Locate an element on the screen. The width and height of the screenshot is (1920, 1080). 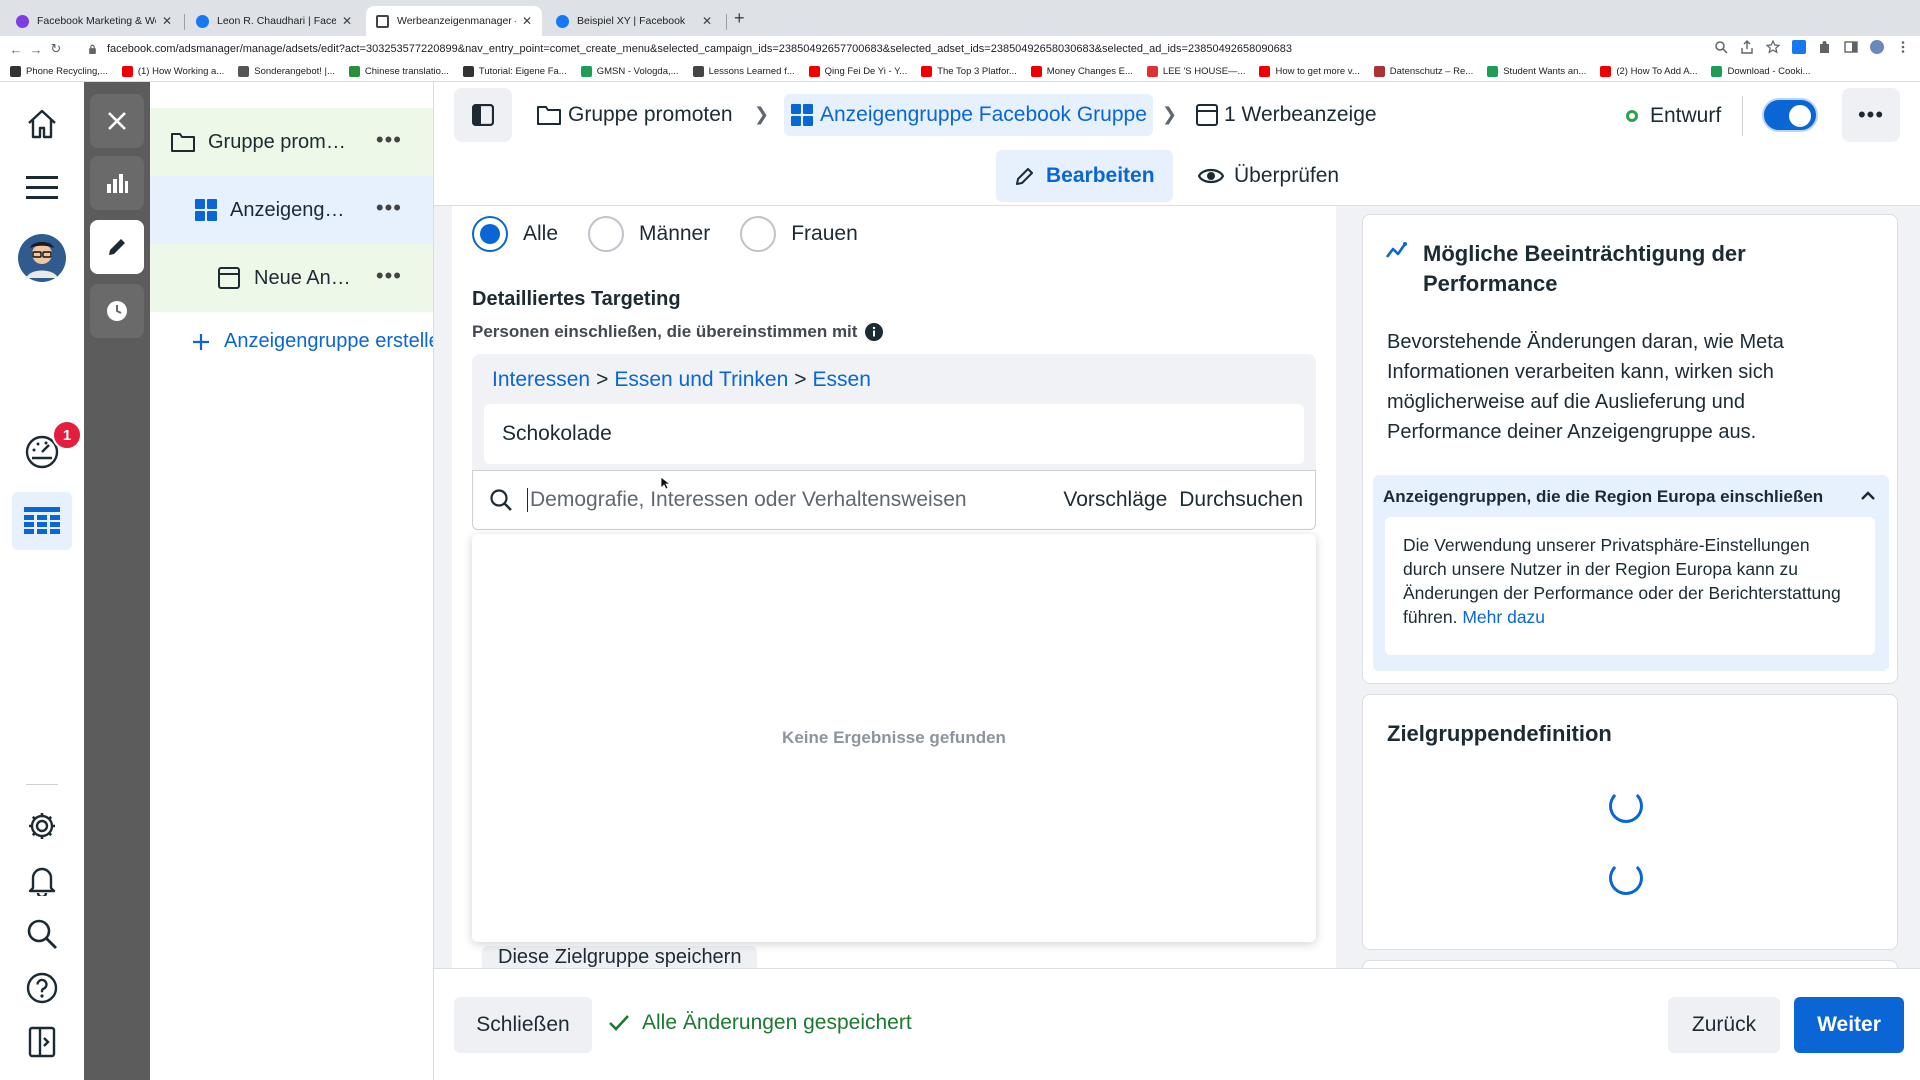
bell-icon is located at coordinates (42, 880).